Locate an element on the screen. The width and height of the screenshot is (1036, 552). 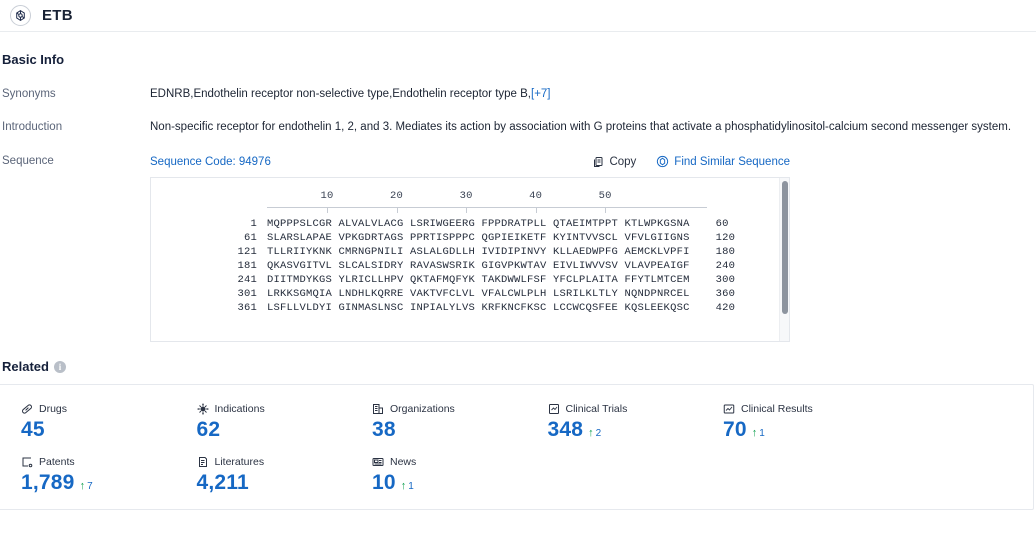
card-label: Indications is located at coordinates (239, 409).